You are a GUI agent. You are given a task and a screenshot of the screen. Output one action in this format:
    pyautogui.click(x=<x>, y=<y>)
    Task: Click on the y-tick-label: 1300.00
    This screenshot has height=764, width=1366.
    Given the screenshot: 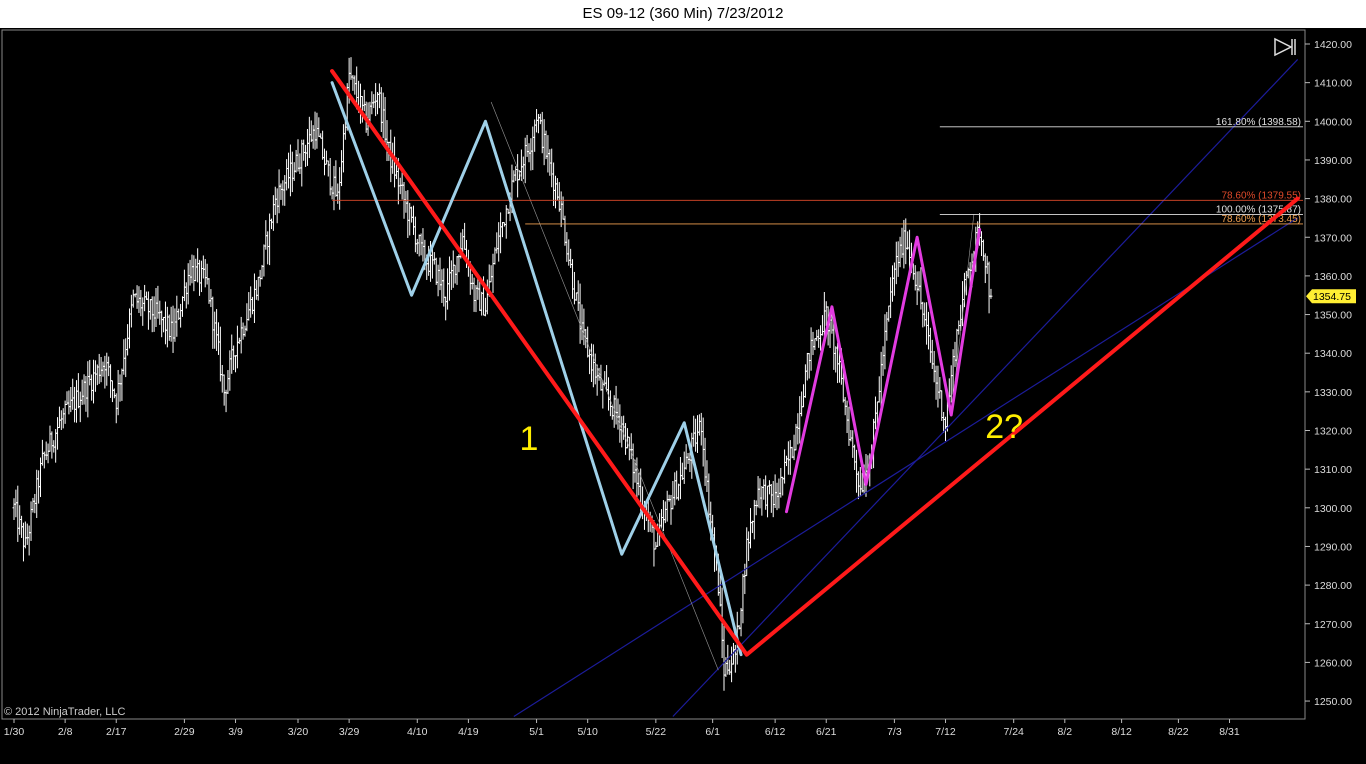 What is the action you would take?
    pyautogui.click(x=1333, y=509)
    